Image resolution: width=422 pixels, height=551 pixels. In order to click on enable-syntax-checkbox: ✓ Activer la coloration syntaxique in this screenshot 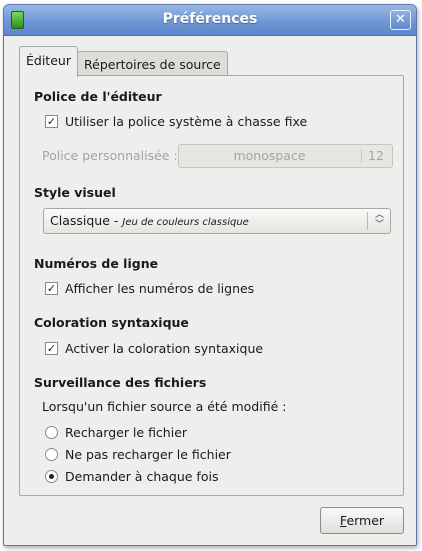, I will do `click(154, 348)`.